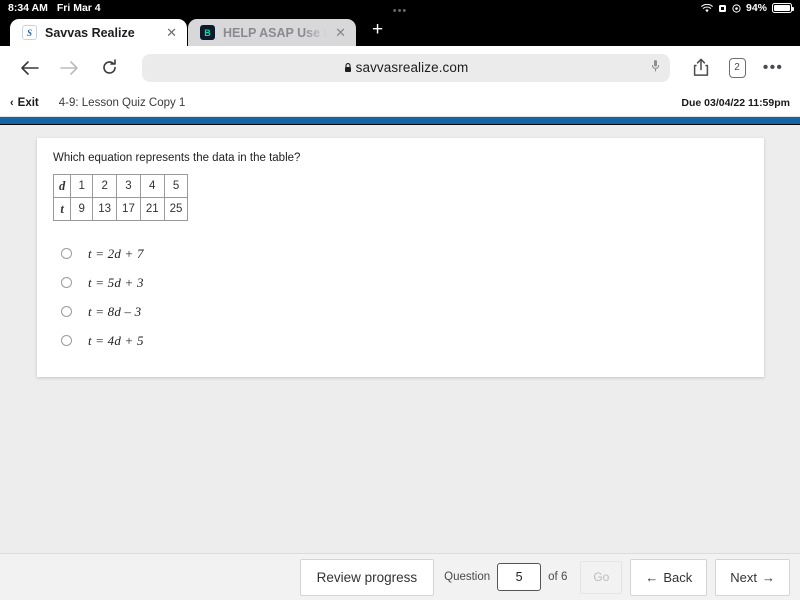 Image resolution: width=800 pixels, height=600 pixels. Describe the element at coordinates (367, 577) in the screenshot. I see `review-progress-button: Review progress` at that location.